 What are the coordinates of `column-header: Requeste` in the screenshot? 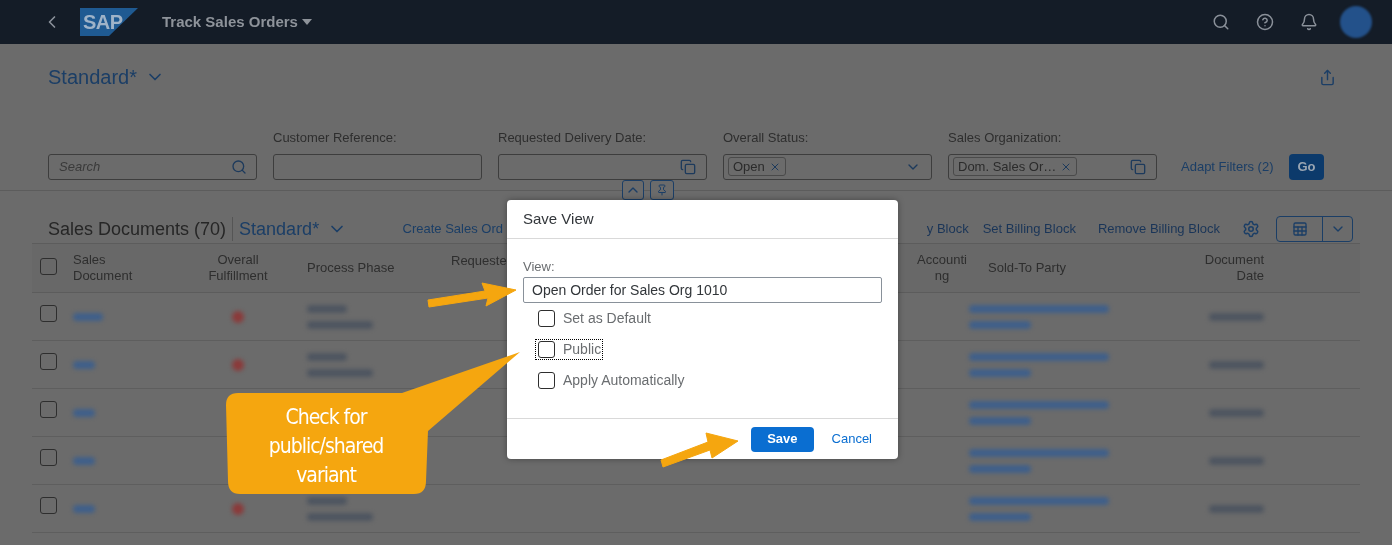 It's located at (479, 260).